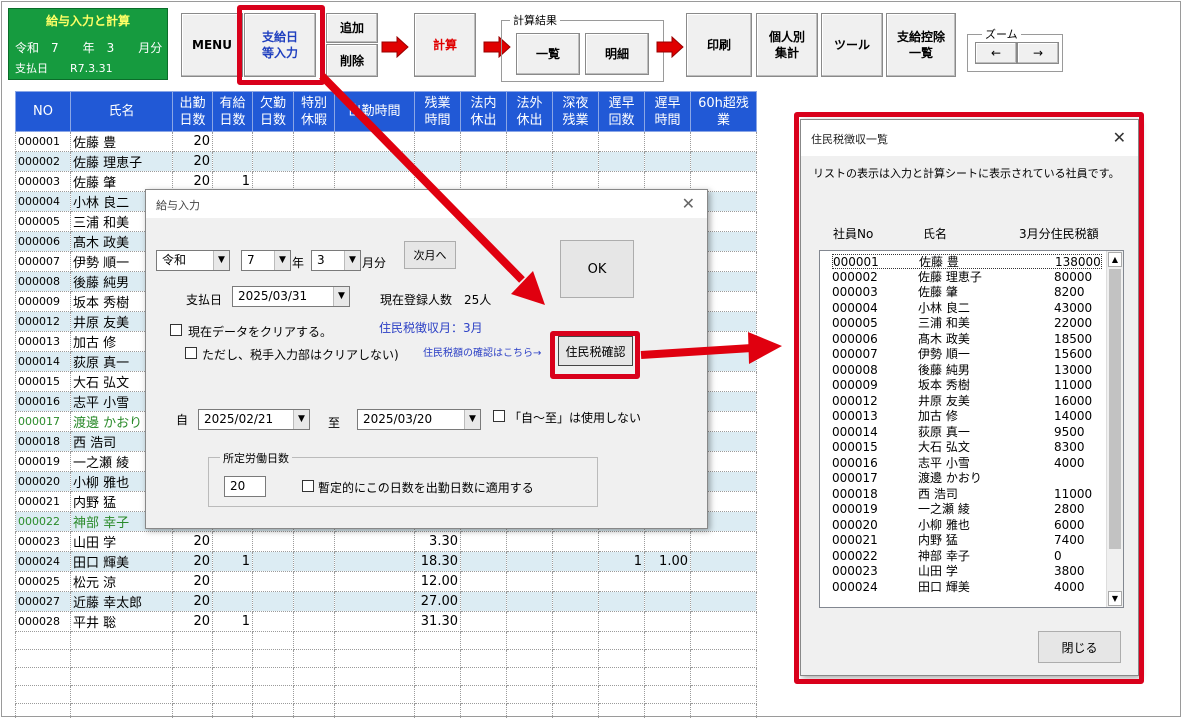 The image size is (1182, 718). What do you see at coordinates (667, 561) in the screenshot?
I see `cell-late-hours: 1.00` at bounding box center [667, 561].